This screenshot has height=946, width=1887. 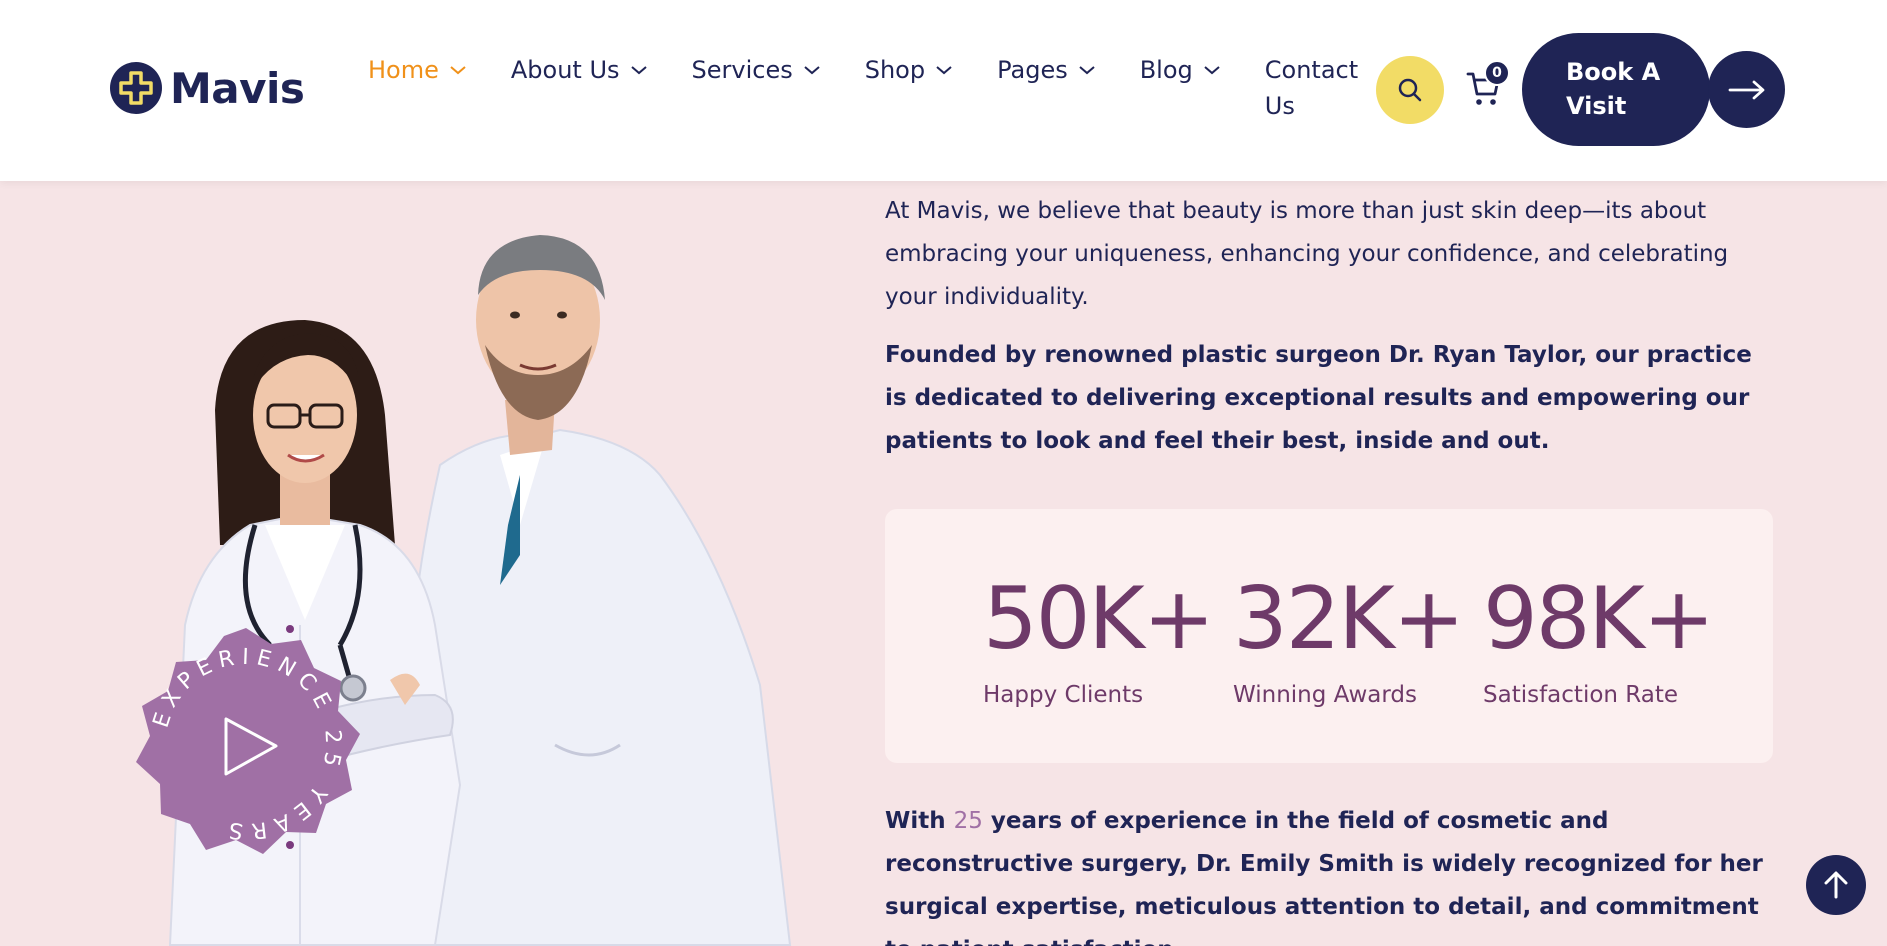 I want to click on book-visit-button: Book A Visit, so click(x=1616, y=89).